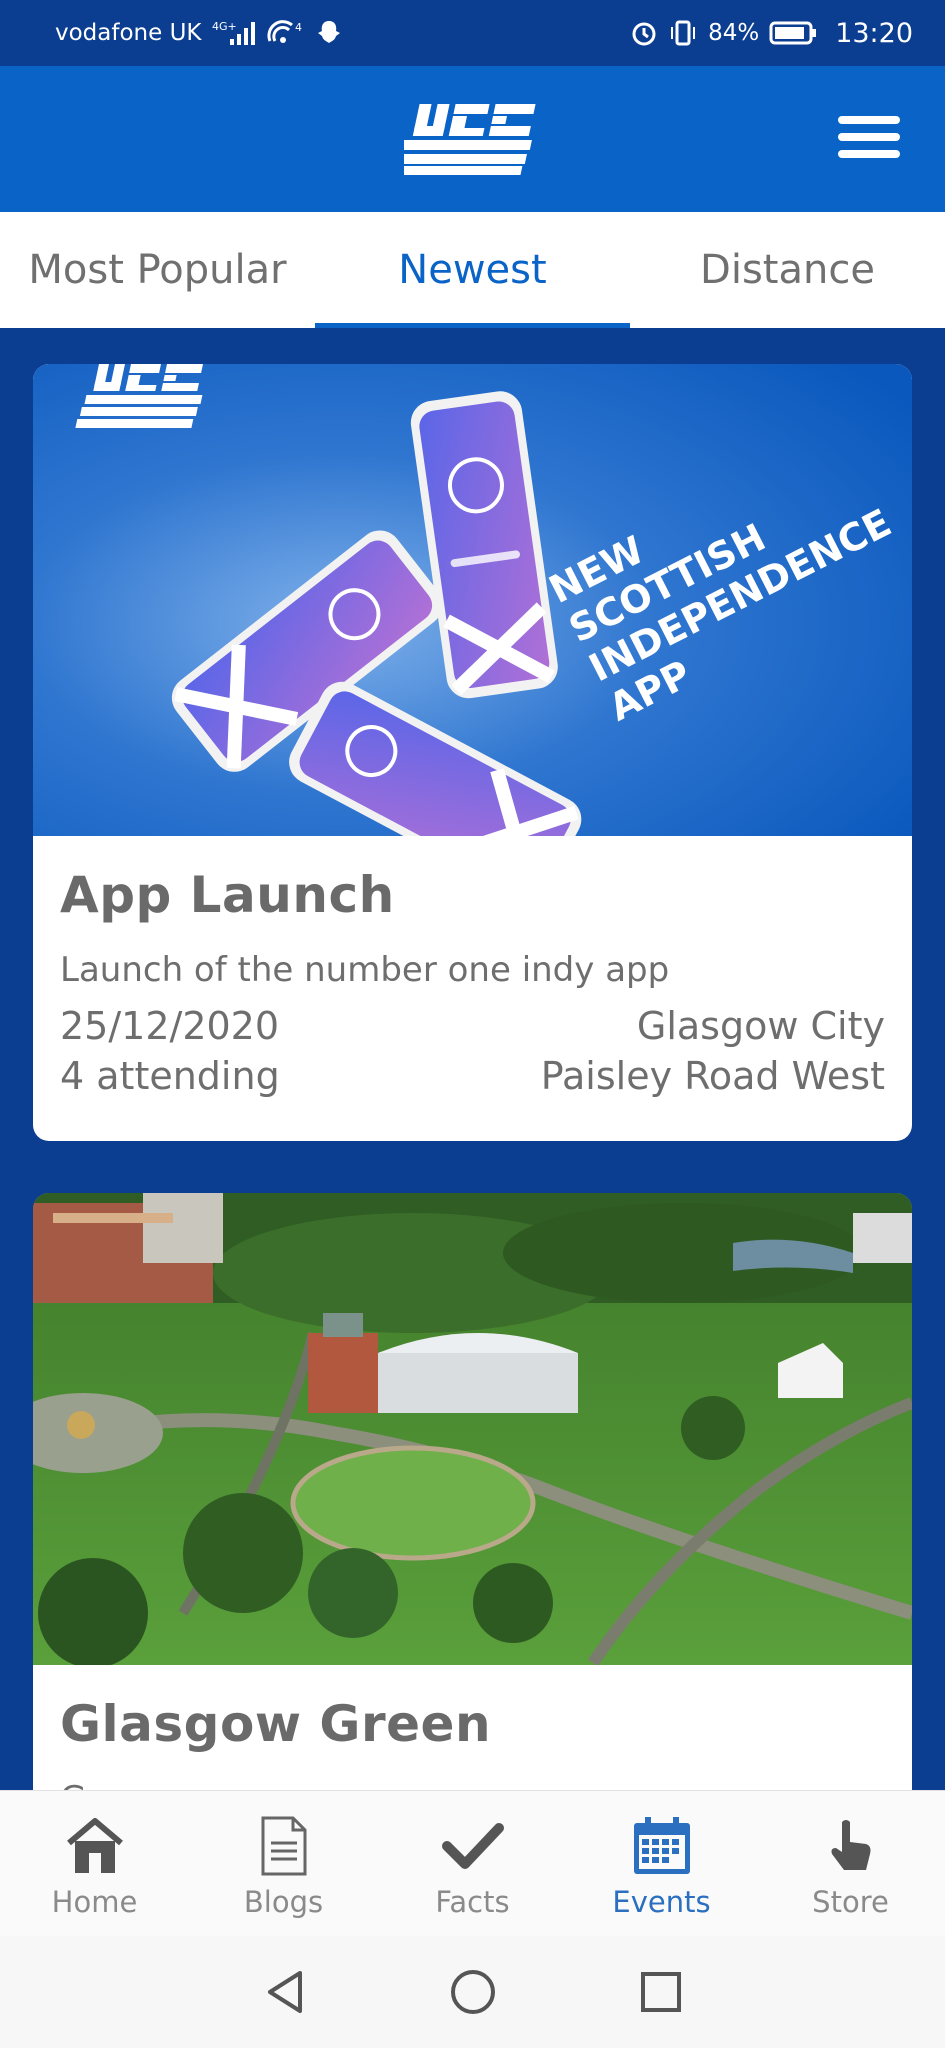 This screenshot has width=945, height=2048. What do you see at coordinates (284, 1846) in the screenshot?
I see `document-icon` at bounding box center [284, 1846].